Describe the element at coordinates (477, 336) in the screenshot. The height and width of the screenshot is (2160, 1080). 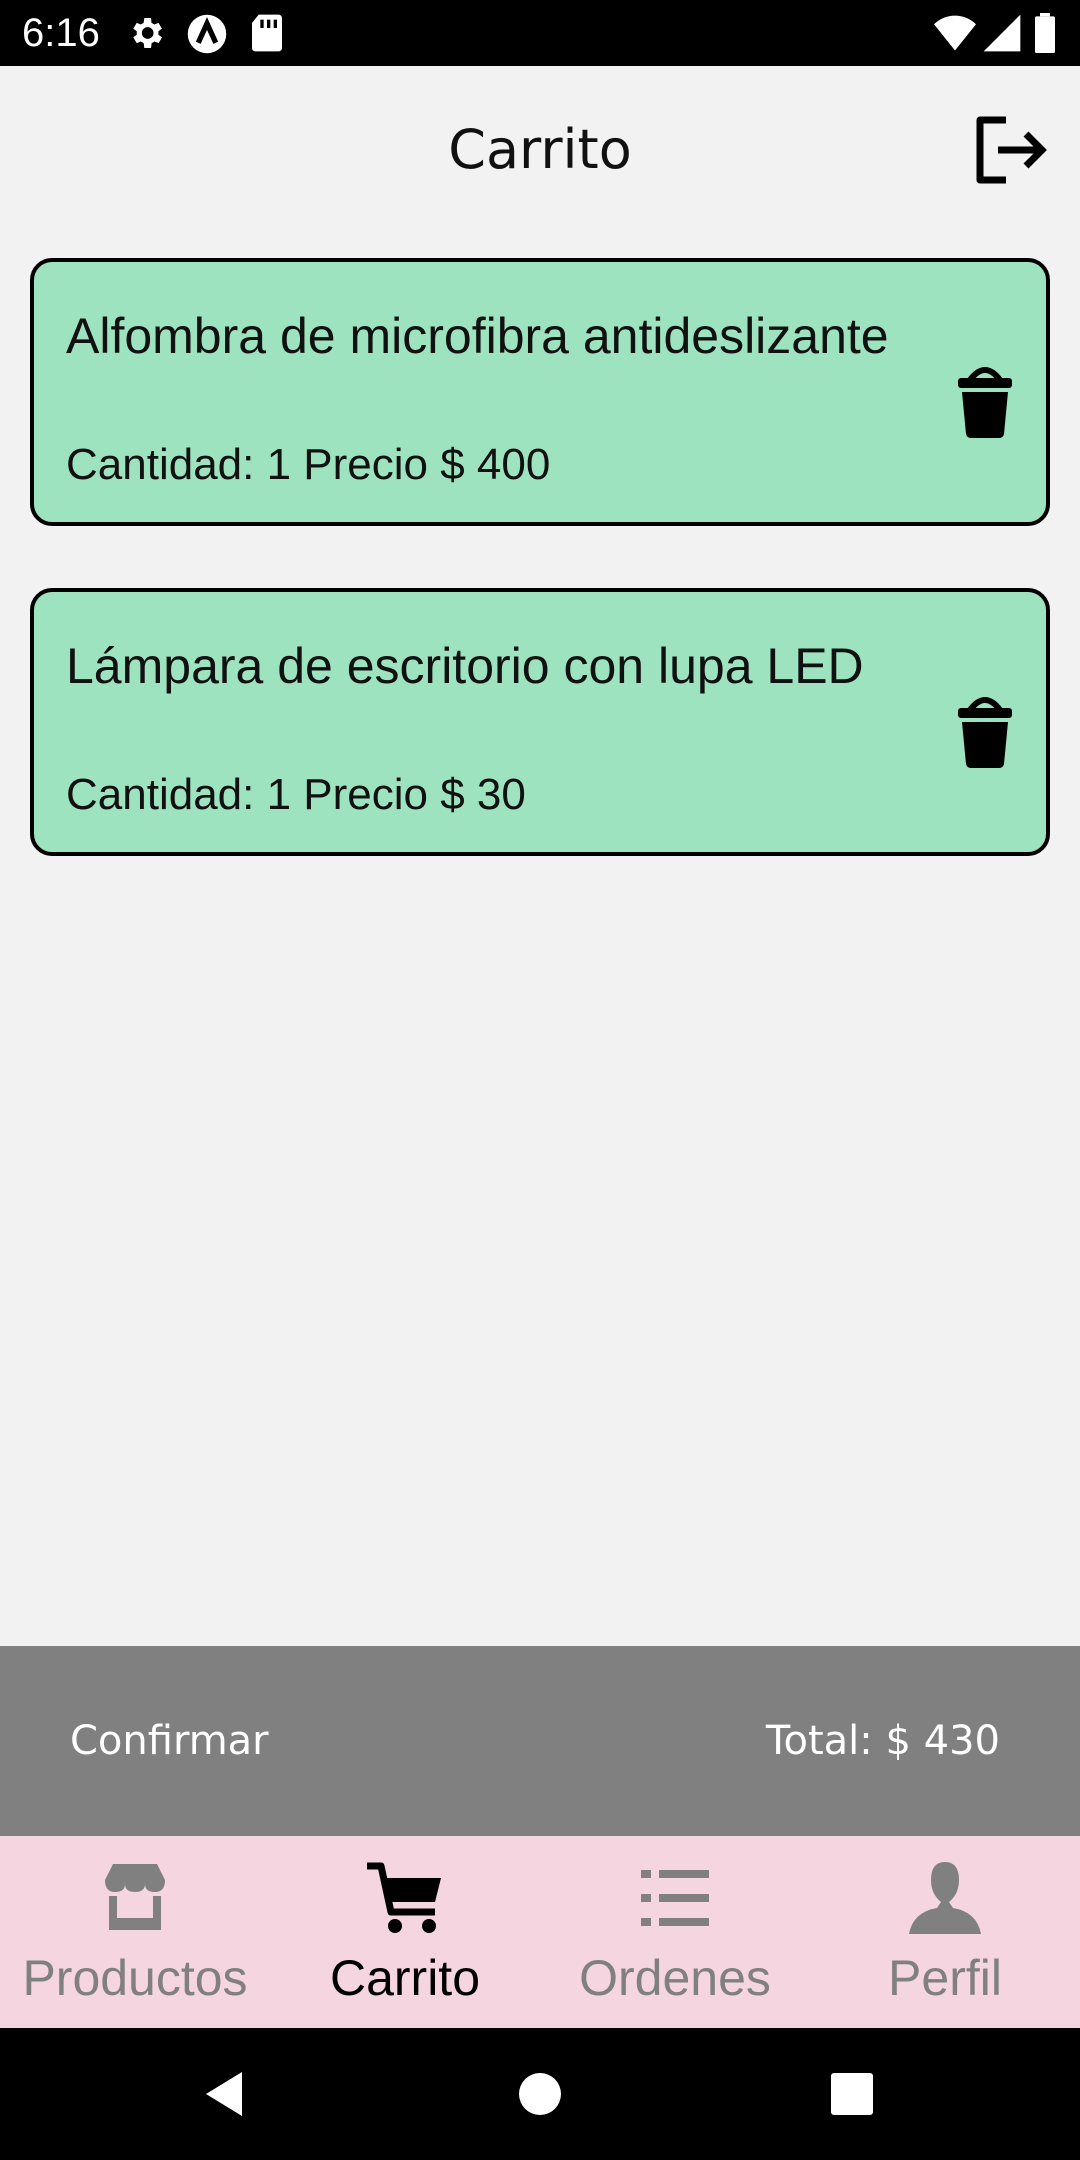
I see `cart-item-name: Alfombra de microfibra antideslizante` at that location.